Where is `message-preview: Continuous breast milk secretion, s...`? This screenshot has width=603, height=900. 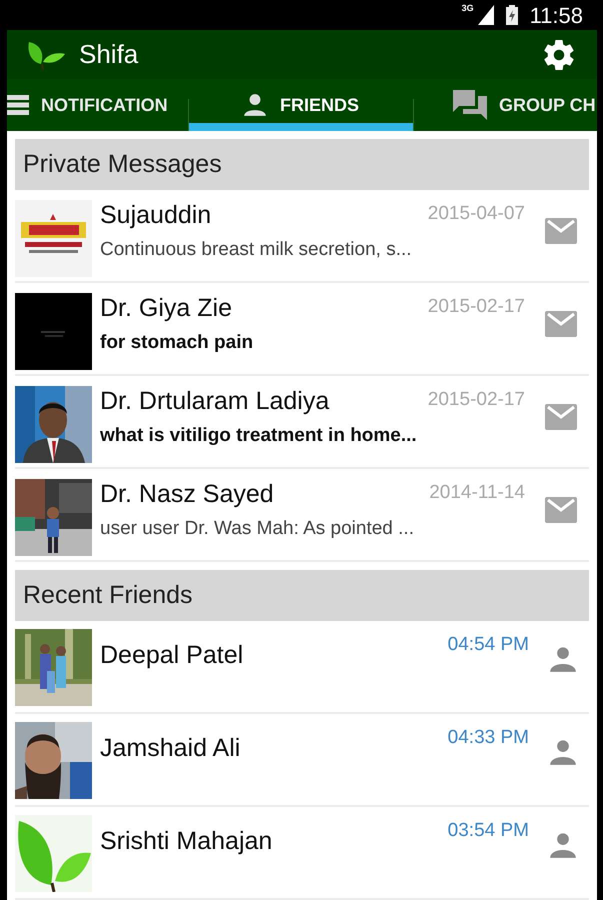
message-preview: Continuous breast milk secretion, s... is located at coordinates (256, 250).